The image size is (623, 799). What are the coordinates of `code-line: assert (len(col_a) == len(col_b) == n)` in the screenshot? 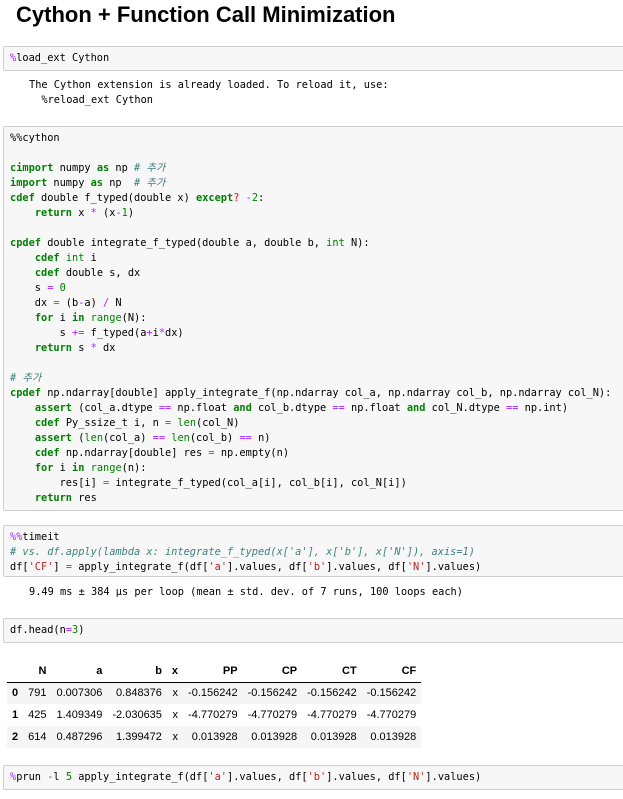 It's located at (315, 438).